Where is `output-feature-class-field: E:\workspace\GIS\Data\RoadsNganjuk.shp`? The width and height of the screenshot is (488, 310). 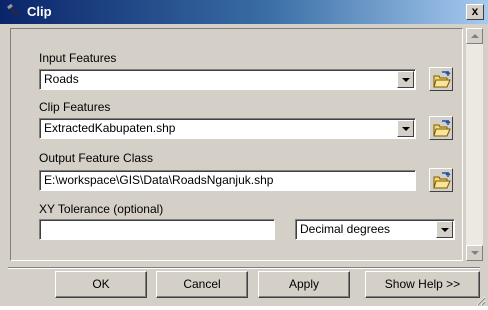
output-feature-class-field: E:\workspace\GIS\Data\RoadsNganjuk.shp is located at coordinates (227, 180).